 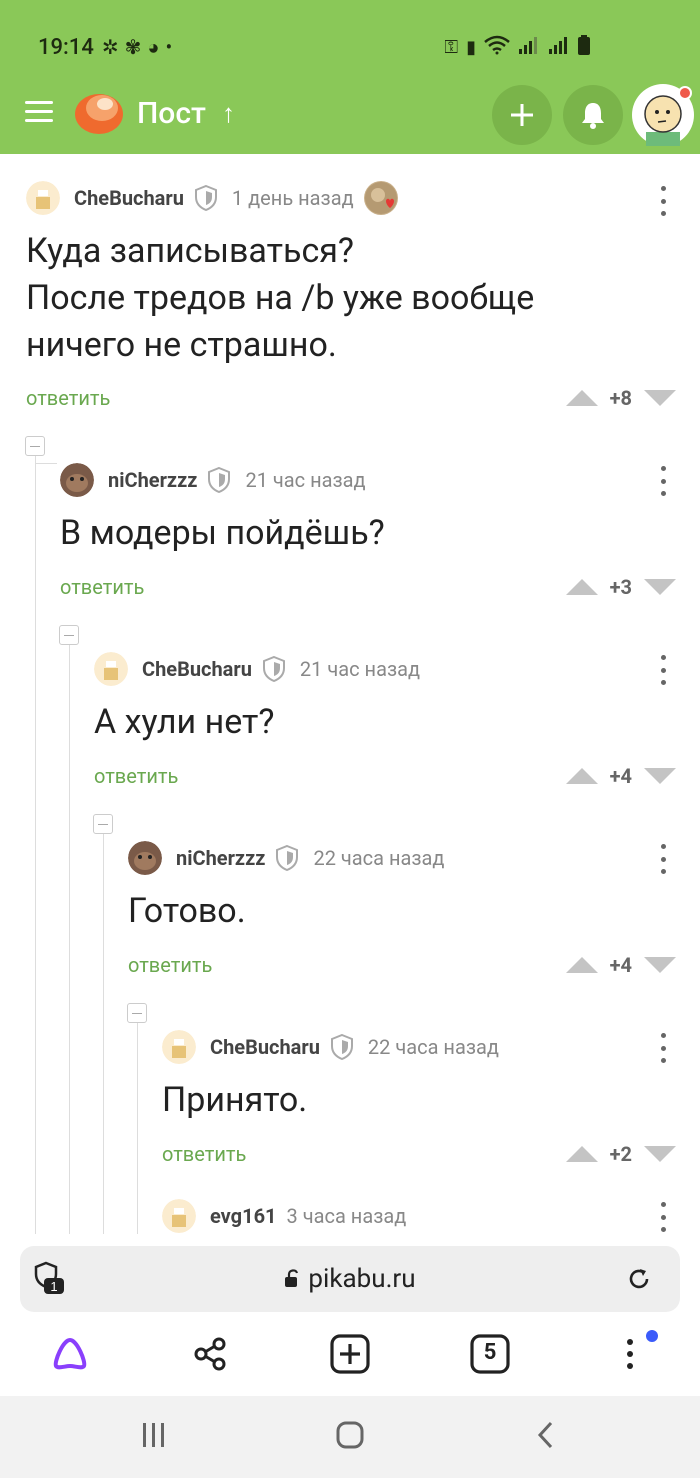 What do you see at coordinates (181, 345) in the screenshot?
I see `comment-text-line: ничего не страшно.` at bounding box center [181, 345].